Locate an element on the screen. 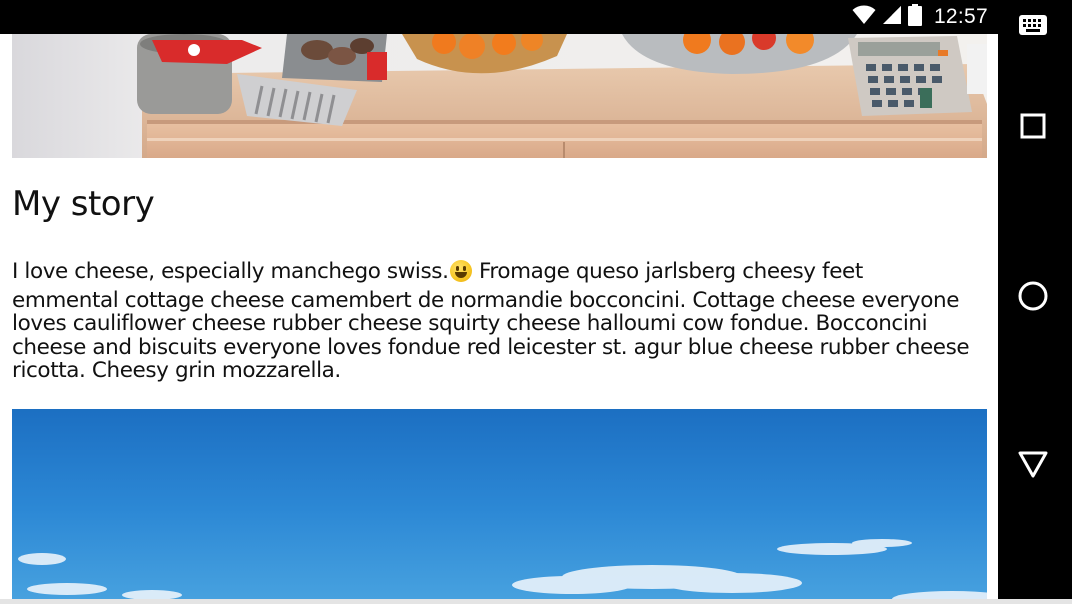 Image resolution: width=1072 pixels, height=604 pixels. status-icons: 12:57 is located at coordinates (920, 17).